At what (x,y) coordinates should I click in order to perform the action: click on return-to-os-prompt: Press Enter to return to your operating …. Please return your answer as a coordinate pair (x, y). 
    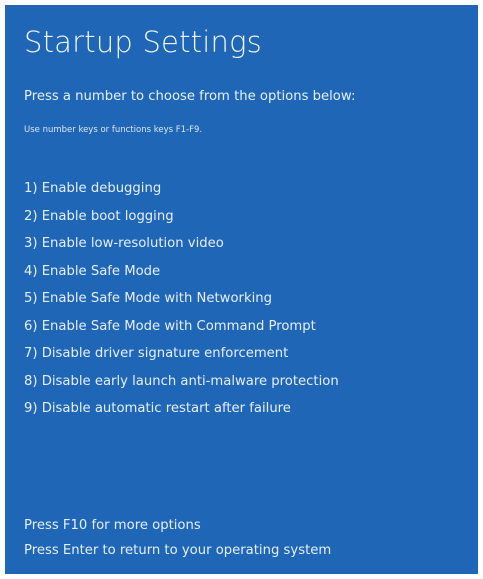
    Looking at the image, I should click on (177, 550).